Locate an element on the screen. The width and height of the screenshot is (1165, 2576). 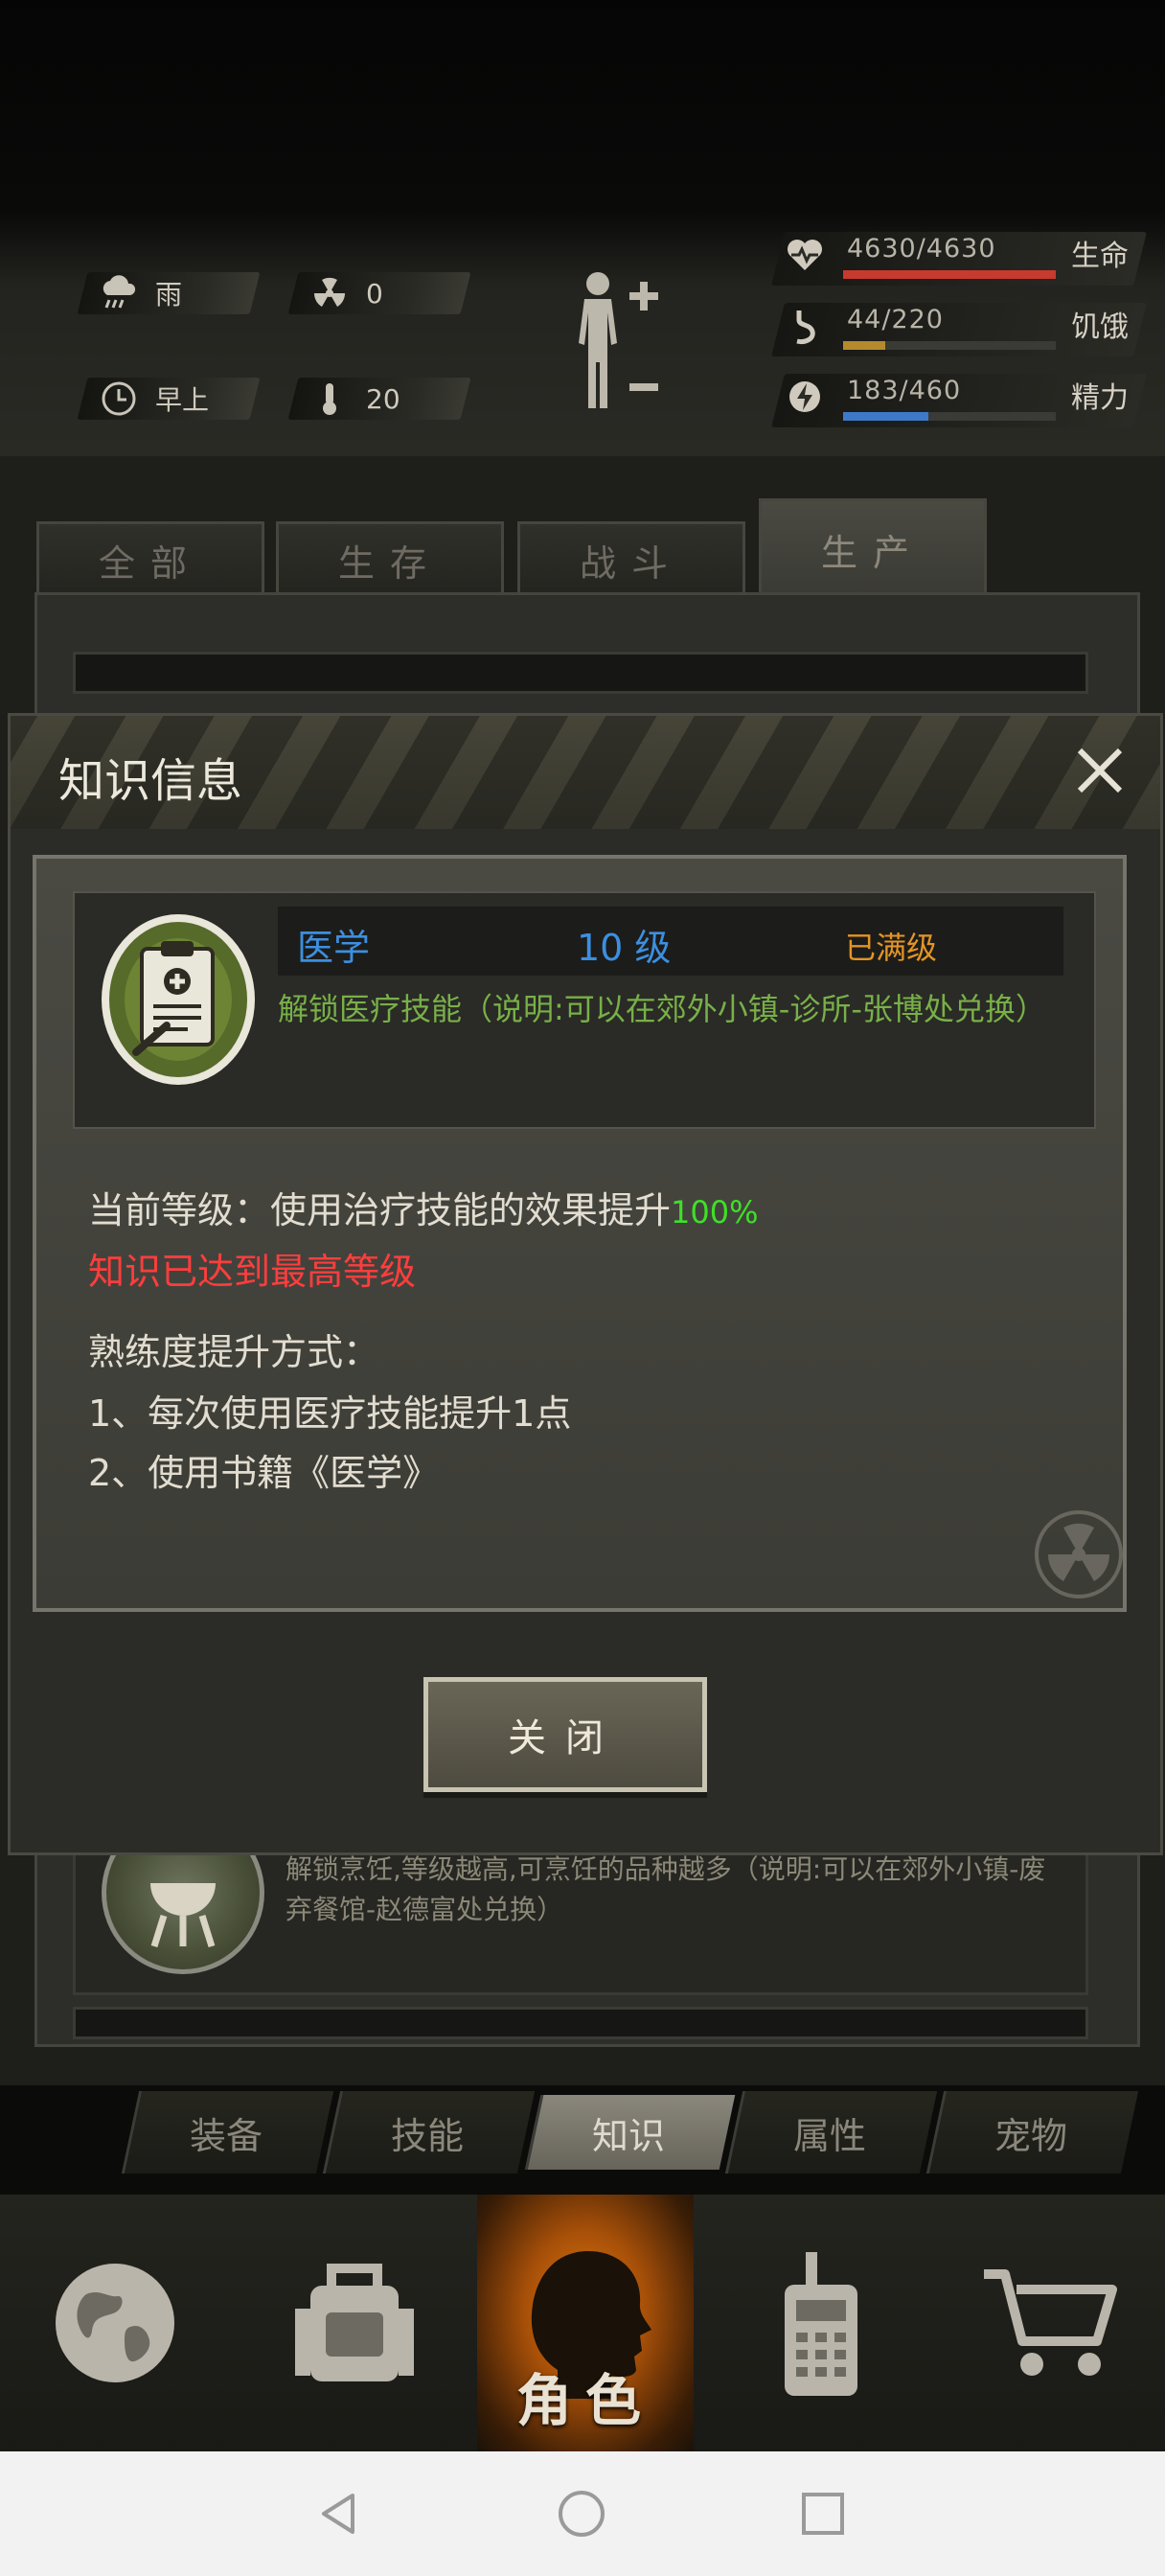
temperature-chip: 20 is located at coordinates (379, 399).